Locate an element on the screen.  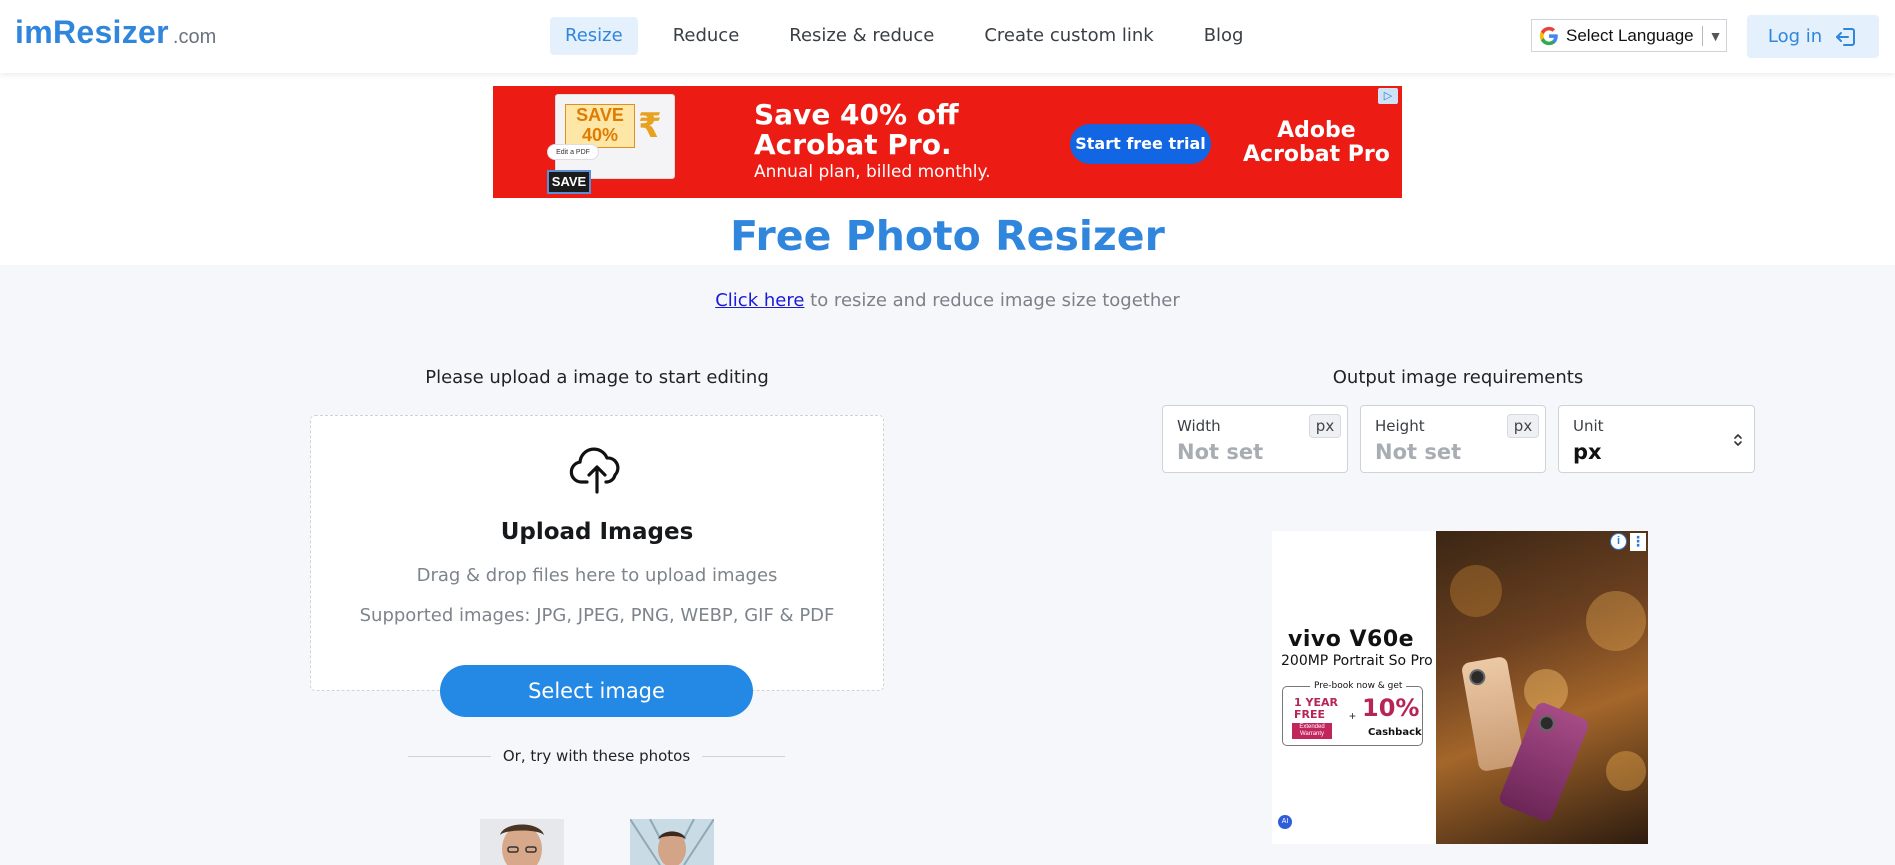
sample-photo-building-icon is located at coordinates (672, 842).